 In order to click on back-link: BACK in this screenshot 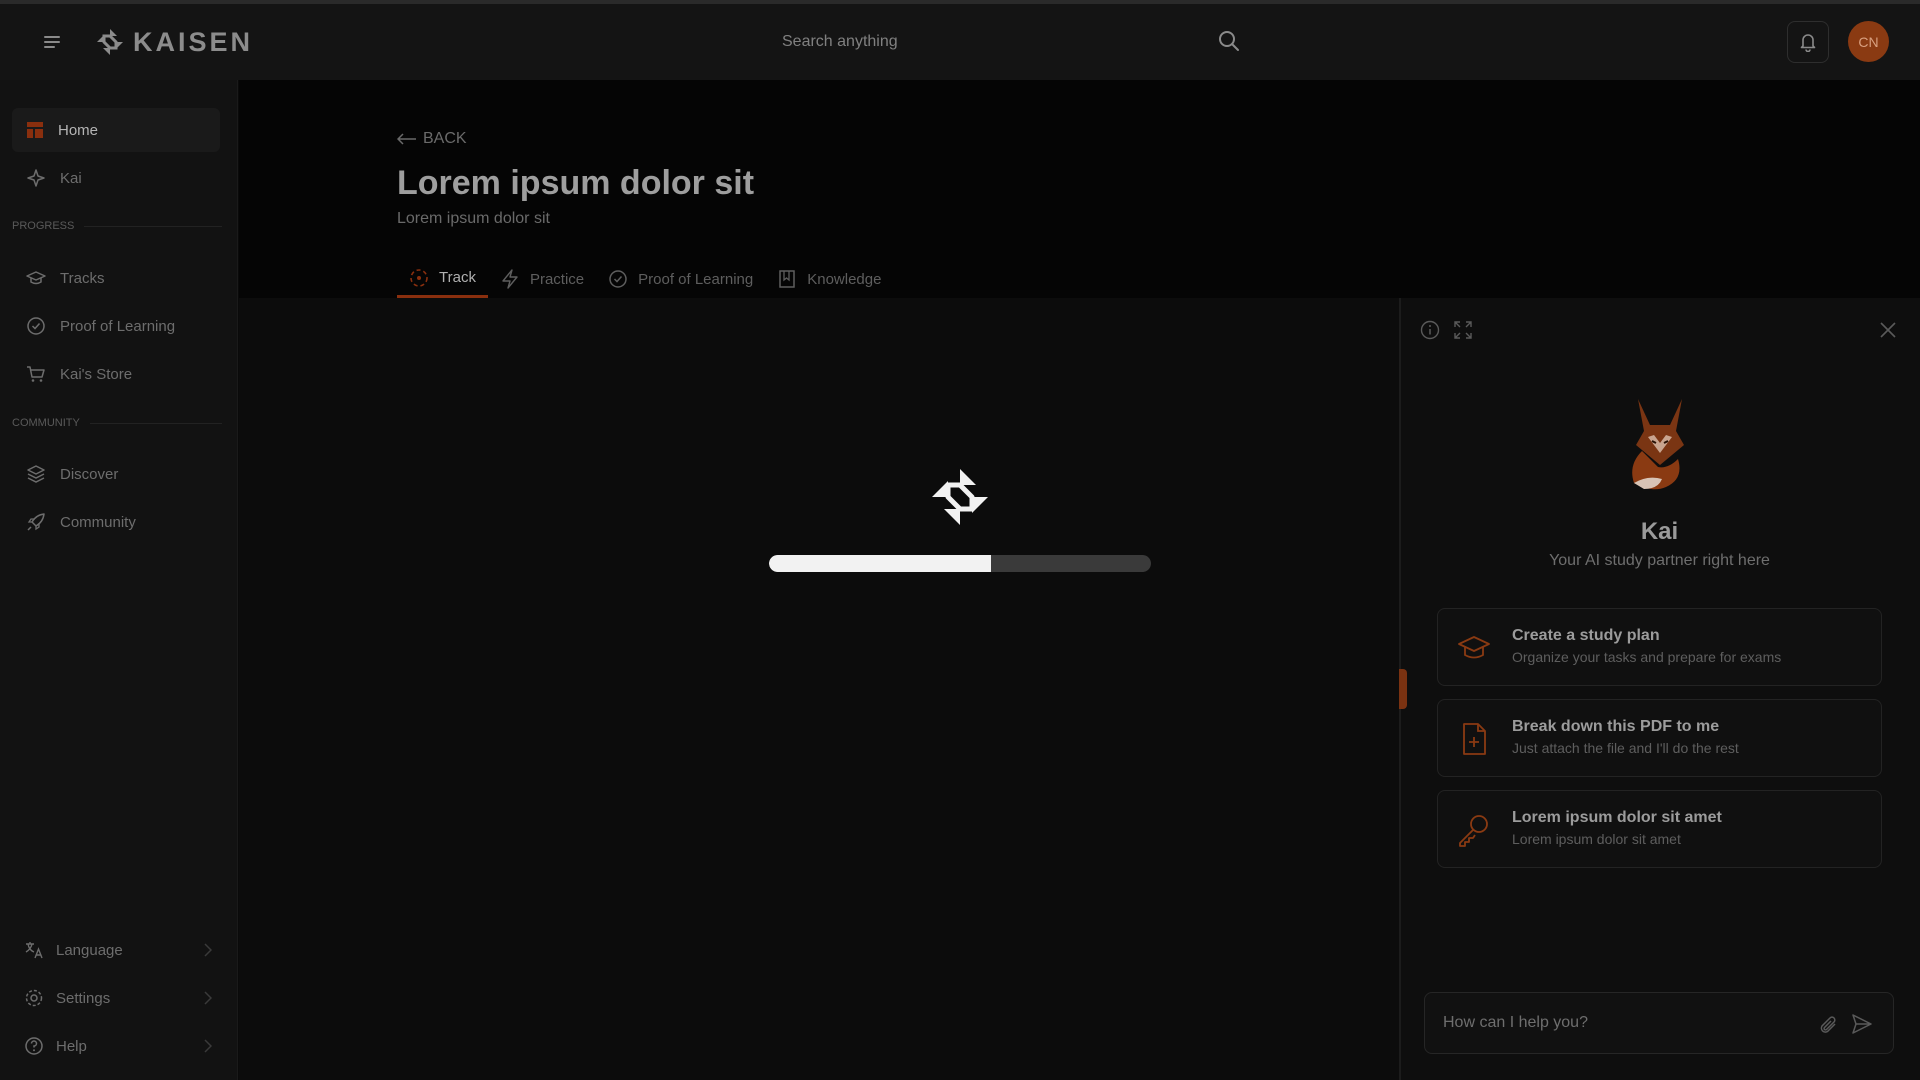, I will do `click(432, 139)`.